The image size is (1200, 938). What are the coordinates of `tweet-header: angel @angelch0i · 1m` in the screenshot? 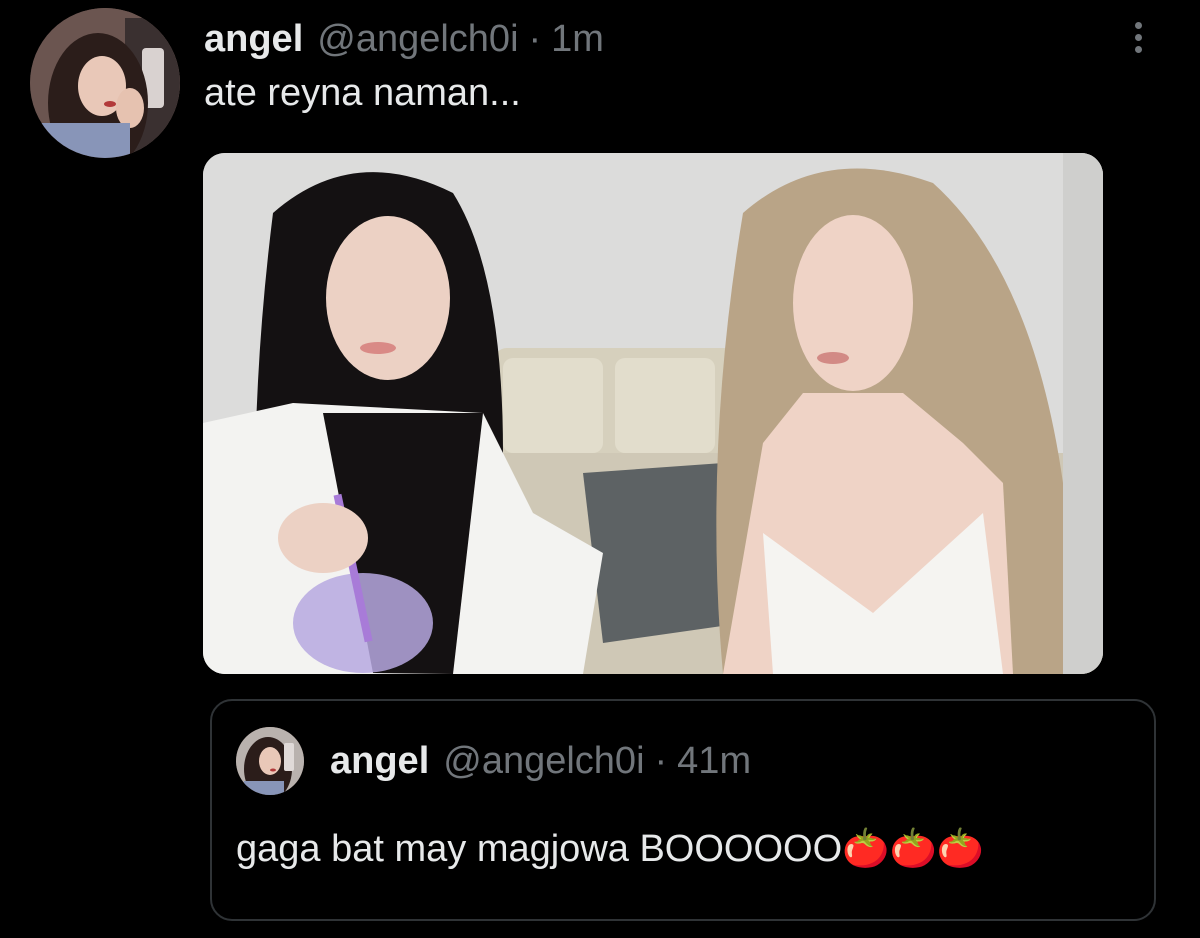 It's located at (404, 39).